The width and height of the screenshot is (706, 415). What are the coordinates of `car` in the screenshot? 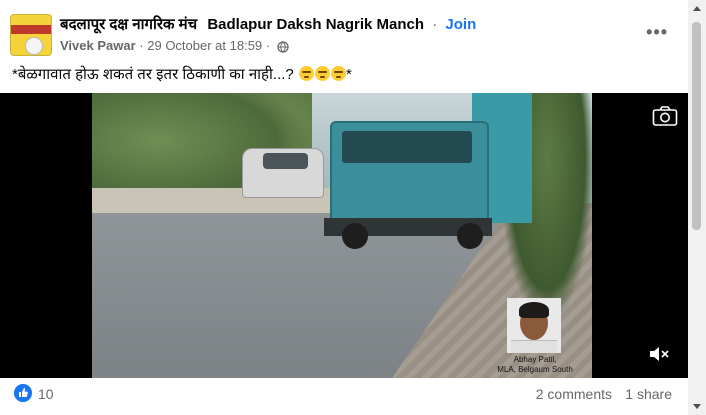 It's located at (283, 173).